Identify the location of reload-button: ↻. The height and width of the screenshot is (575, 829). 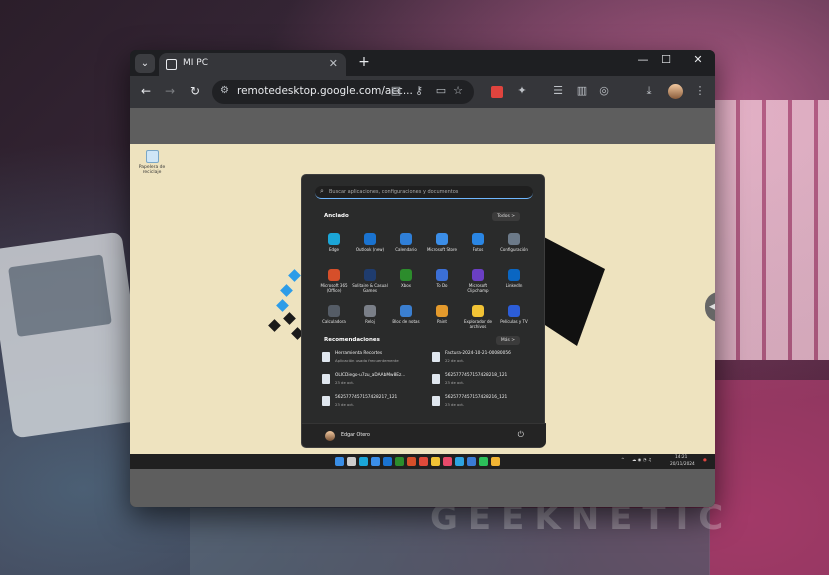
(195, 91).